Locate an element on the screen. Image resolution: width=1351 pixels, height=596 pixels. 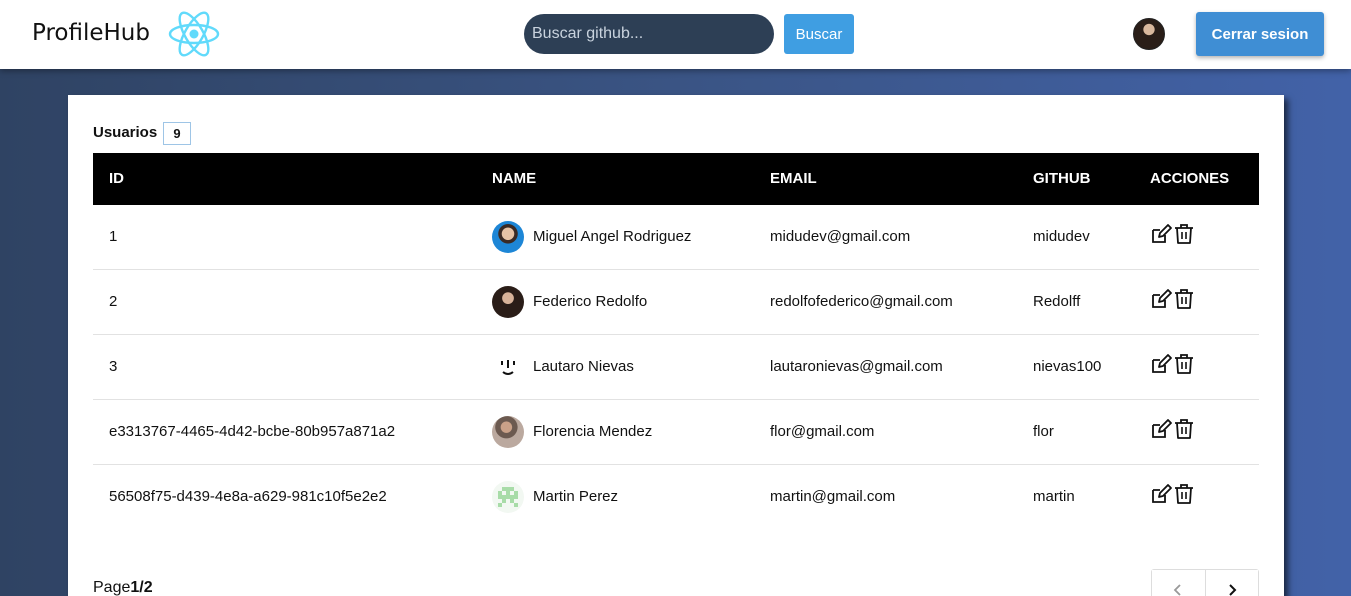
cell-github: martin is located at coordinates (1054, 496).